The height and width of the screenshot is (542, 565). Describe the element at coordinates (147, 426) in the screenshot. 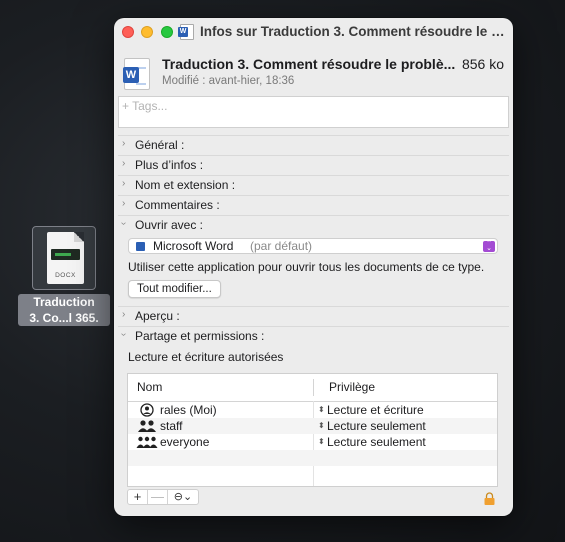

I see `group-icon` at that location.